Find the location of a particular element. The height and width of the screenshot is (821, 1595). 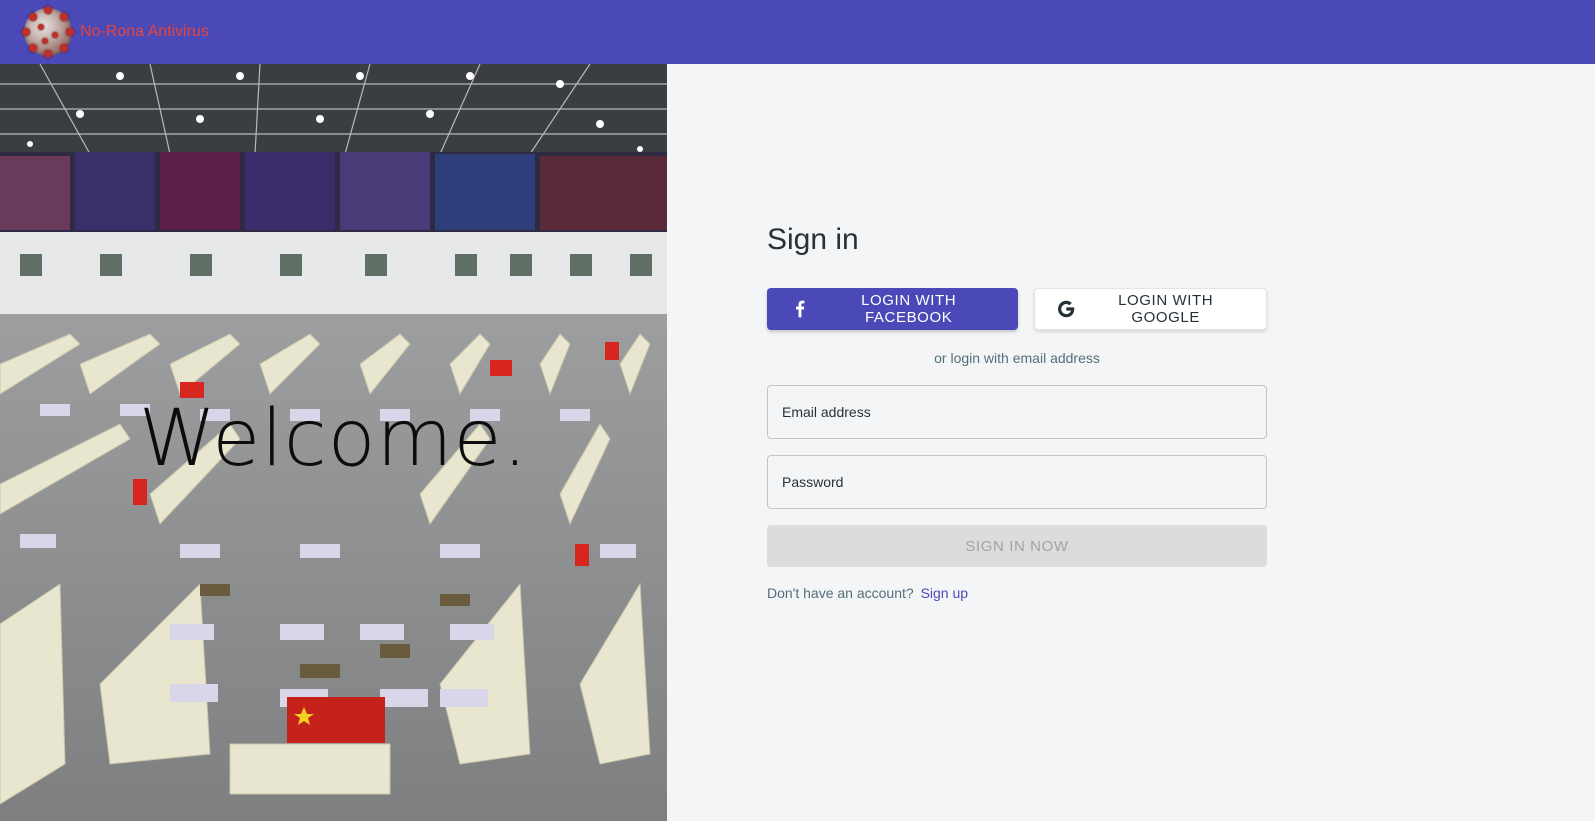

or-email-divider-text: or login with email address is located at coordinates (1017, 358).